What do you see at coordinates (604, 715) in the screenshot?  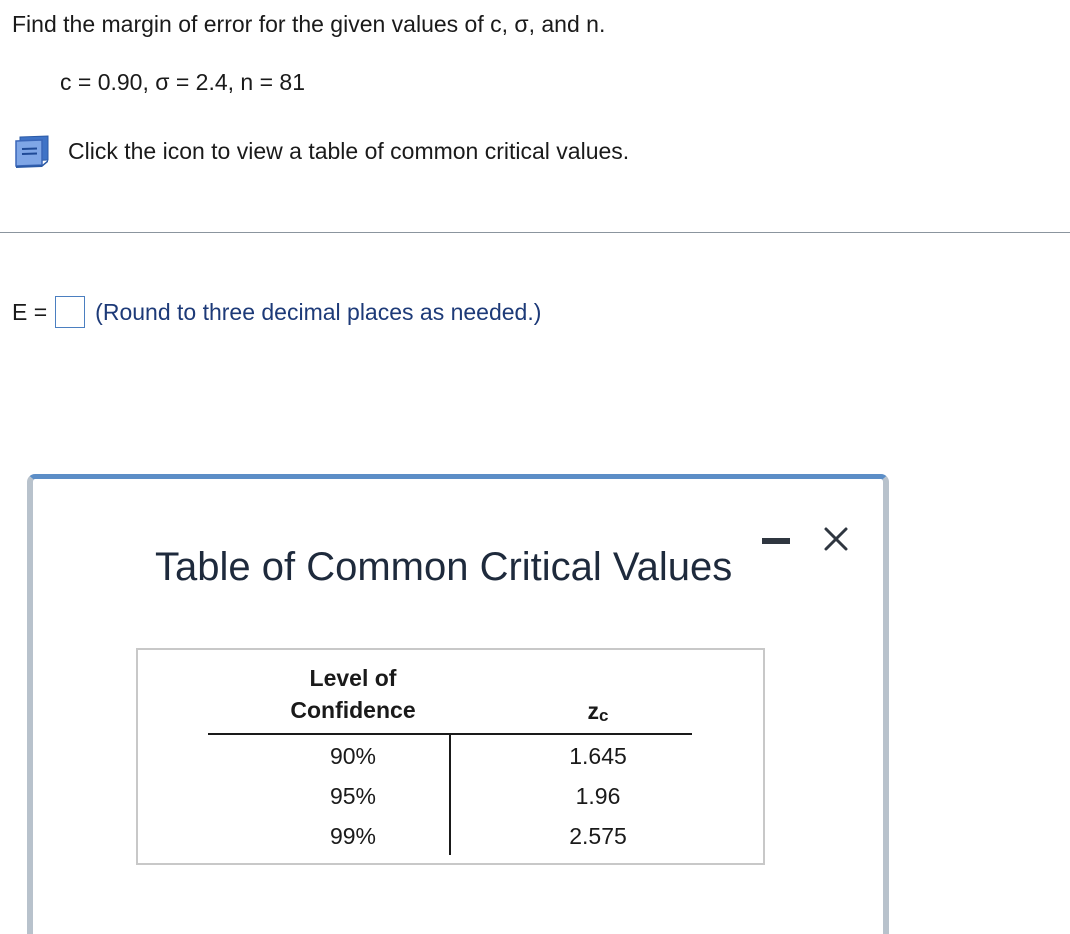 I see `critical-value-header-sub: c` at bounding box center [604, 715].